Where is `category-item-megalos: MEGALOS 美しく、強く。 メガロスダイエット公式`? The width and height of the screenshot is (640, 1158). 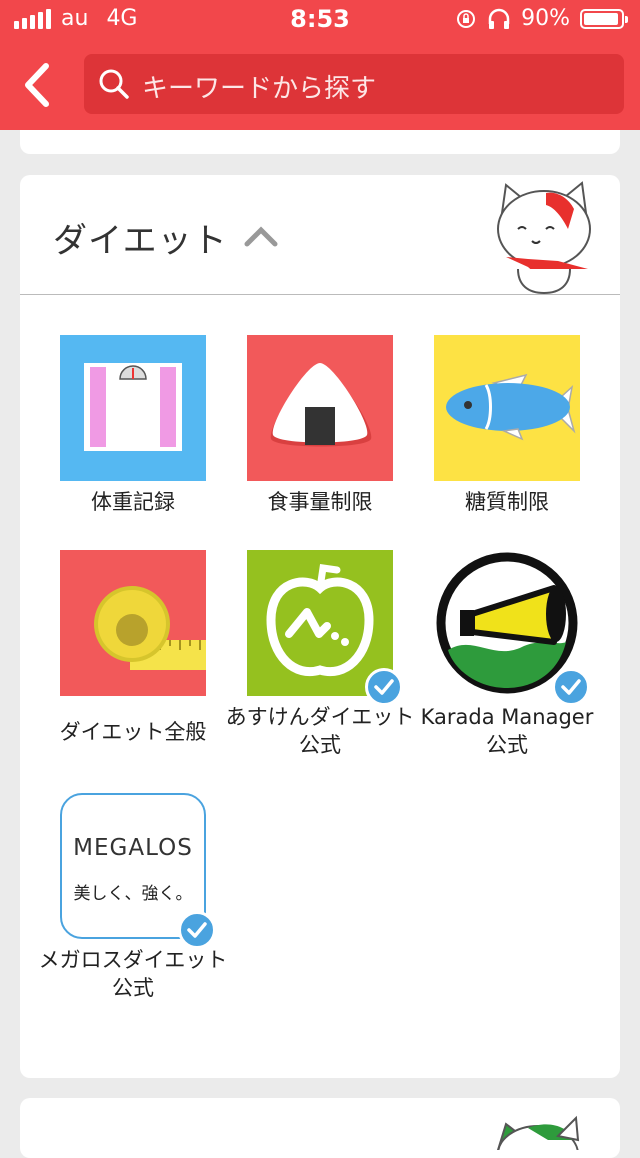
category-item-megalos: MEGALOS 美しく、強く。 メガロスダイエット公式 is located at coordinates (133, 898).